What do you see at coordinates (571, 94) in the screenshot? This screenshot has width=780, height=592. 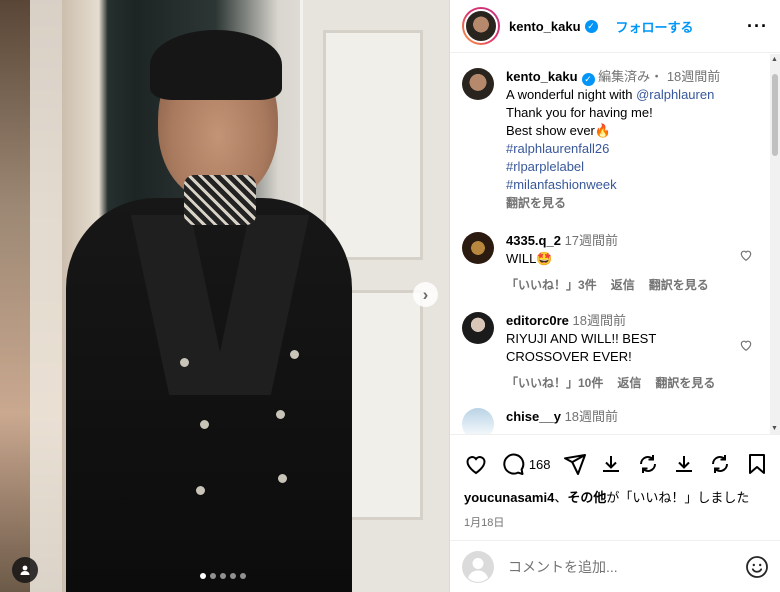 I see `caption-line: A wonderful night with` at bounding box center [571, 94].